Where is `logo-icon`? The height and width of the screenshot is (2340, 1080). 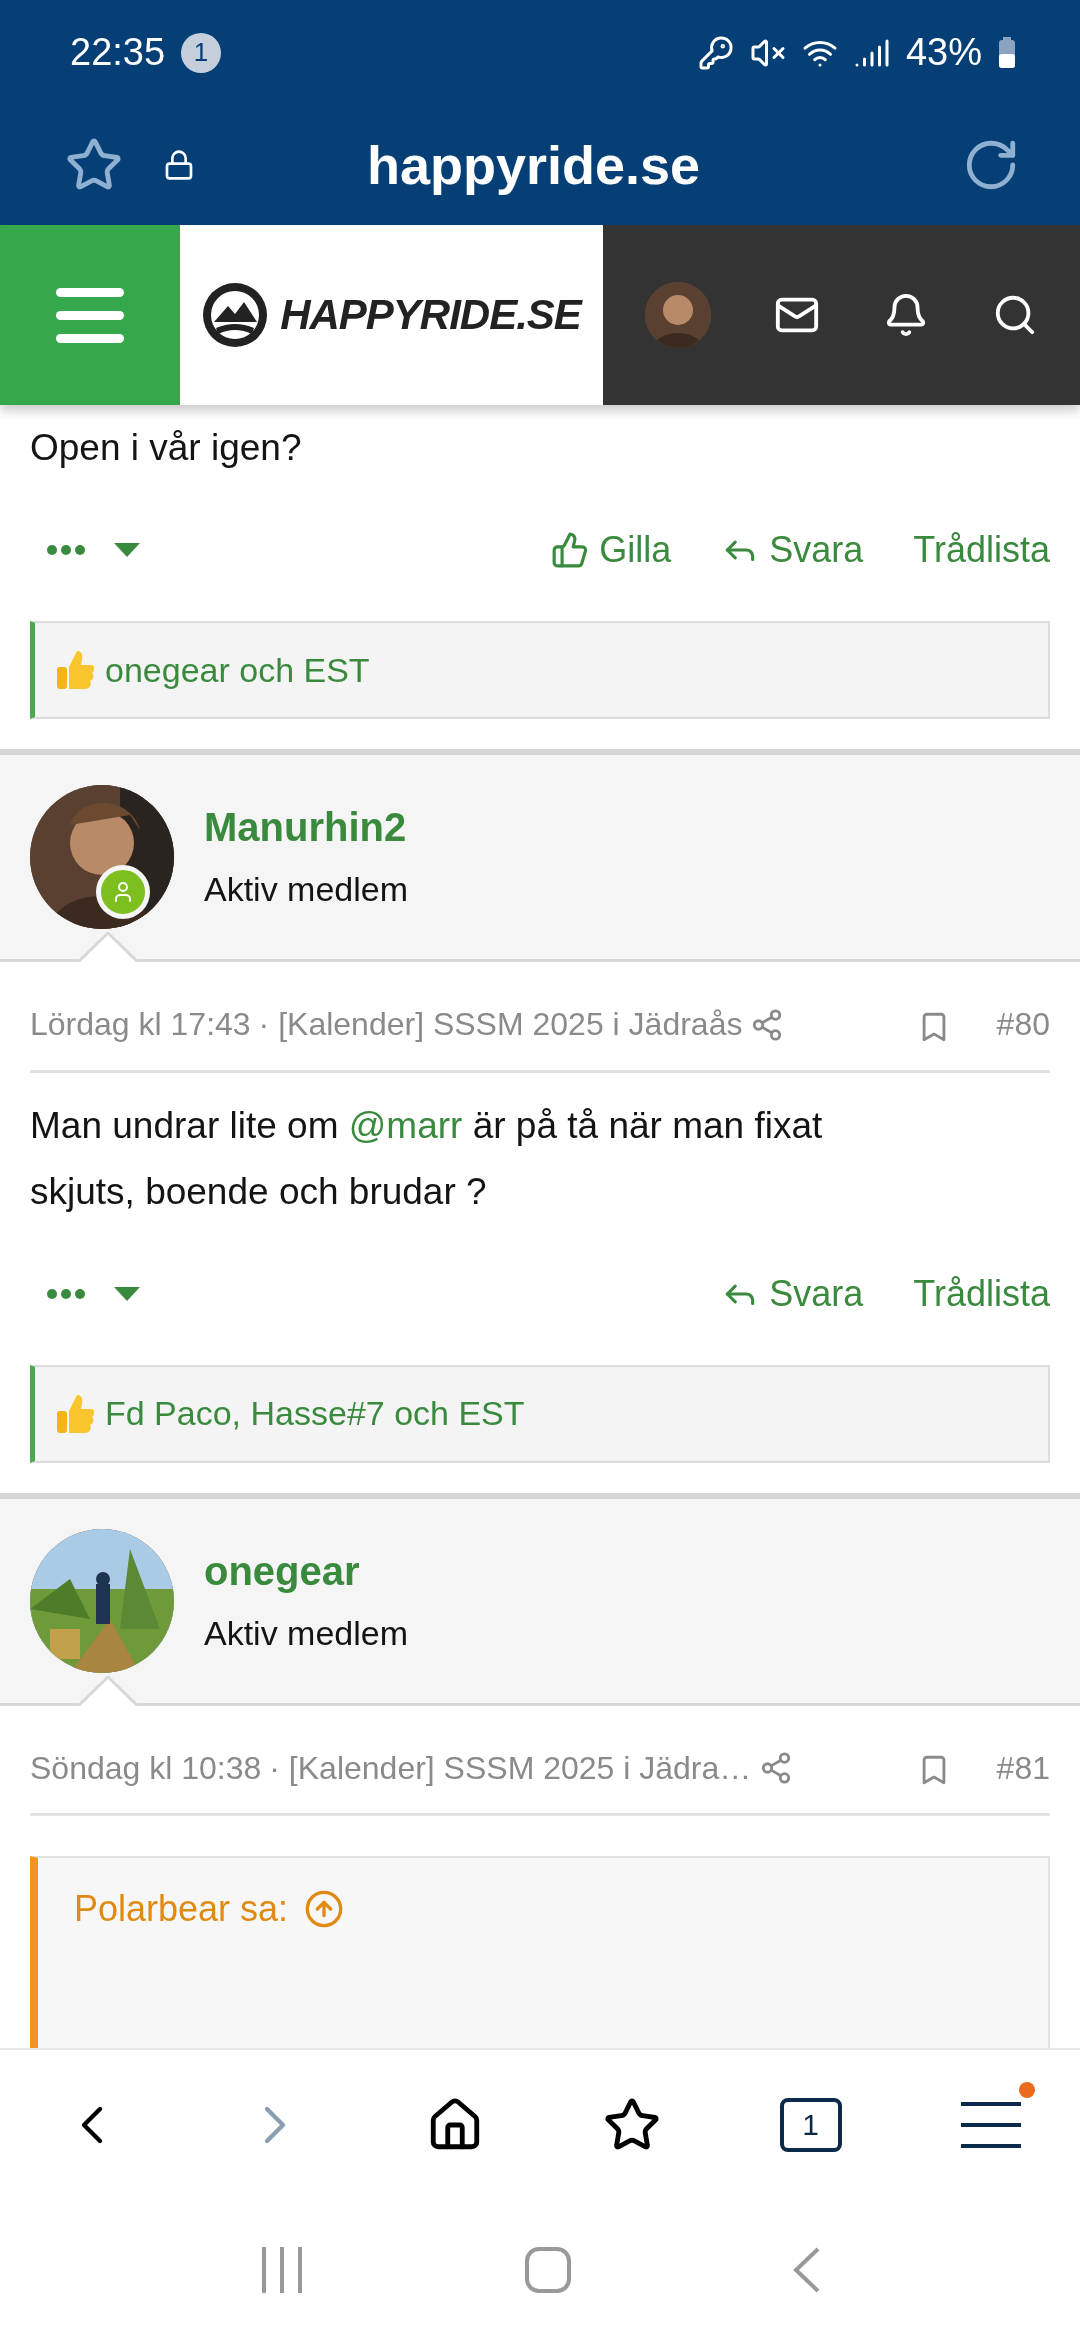
logo-icon is located at coordinates (235, 315).